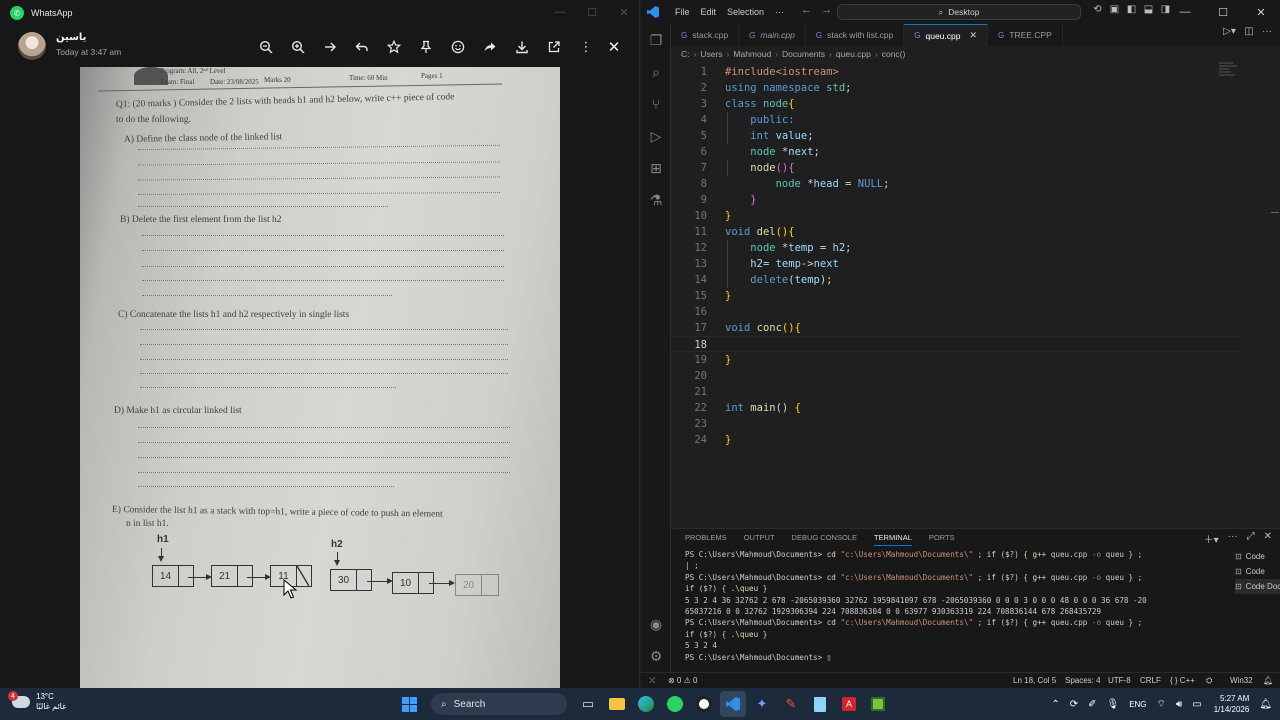 This screenshot has height=720, width=1280. I want to click on run-debug-icon: ▷, so click(656, 136).